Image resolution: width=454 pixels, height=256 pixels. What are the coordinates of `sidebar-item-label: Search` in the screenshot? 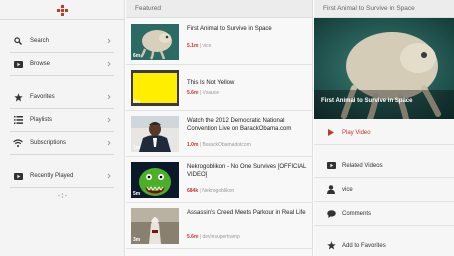 It's located at (40, 41).